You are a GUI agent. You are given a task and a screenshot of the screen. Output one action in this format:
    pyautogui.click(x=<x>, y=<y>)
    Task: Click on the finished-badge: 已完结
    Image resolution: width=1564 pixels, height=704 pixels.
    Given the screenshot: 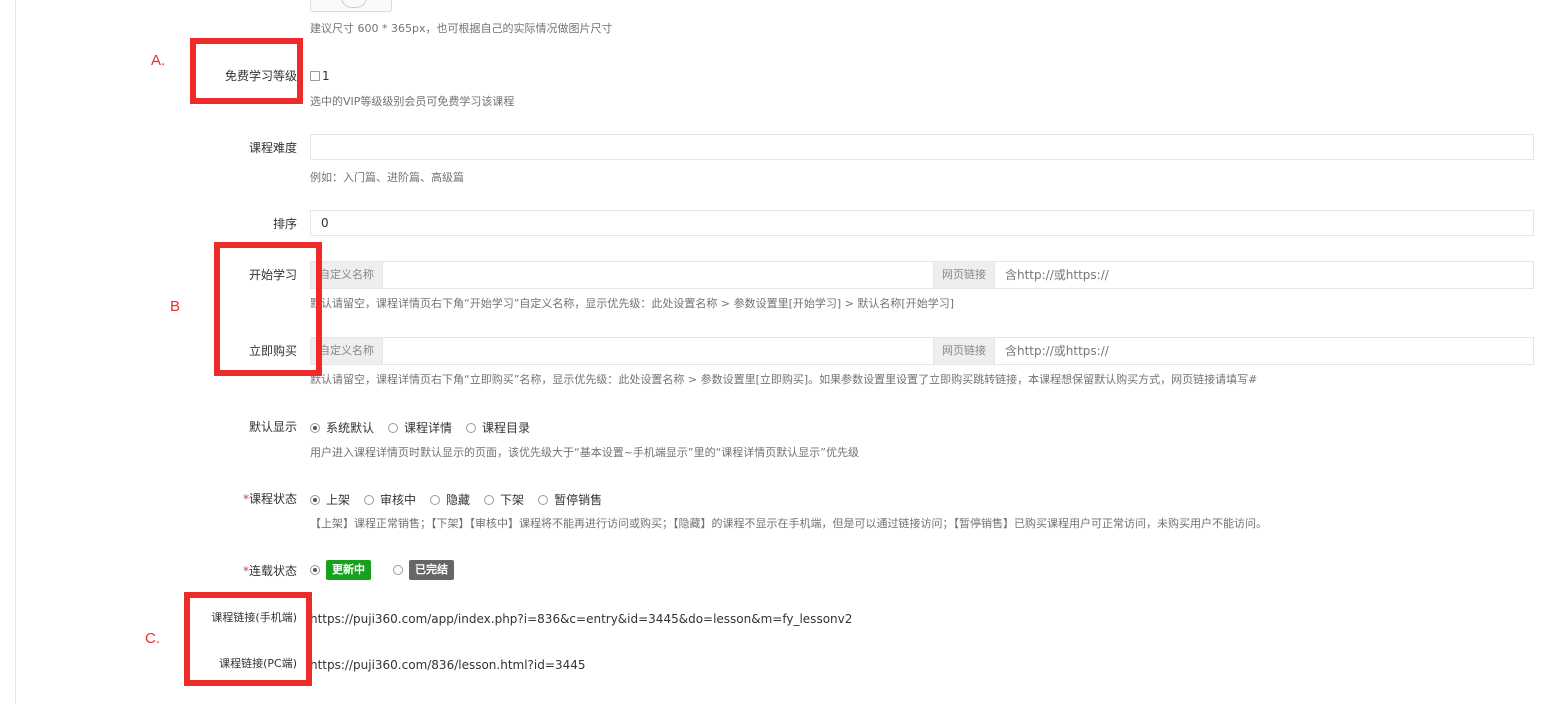 What is the action you would take?
    pyautogui.click(x=431, y=570)
    